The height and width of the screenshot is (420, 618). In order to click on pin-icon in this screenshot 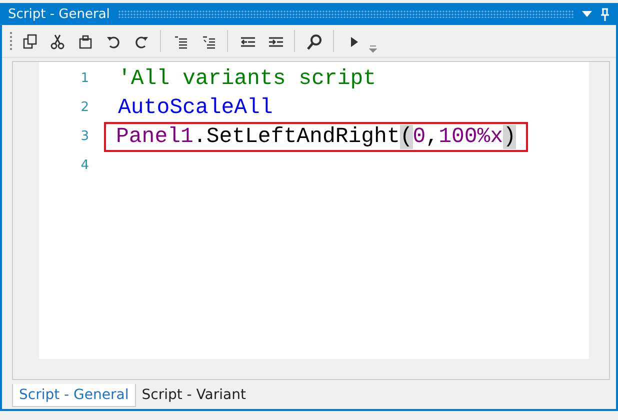, I will do `click(605, 14)`.